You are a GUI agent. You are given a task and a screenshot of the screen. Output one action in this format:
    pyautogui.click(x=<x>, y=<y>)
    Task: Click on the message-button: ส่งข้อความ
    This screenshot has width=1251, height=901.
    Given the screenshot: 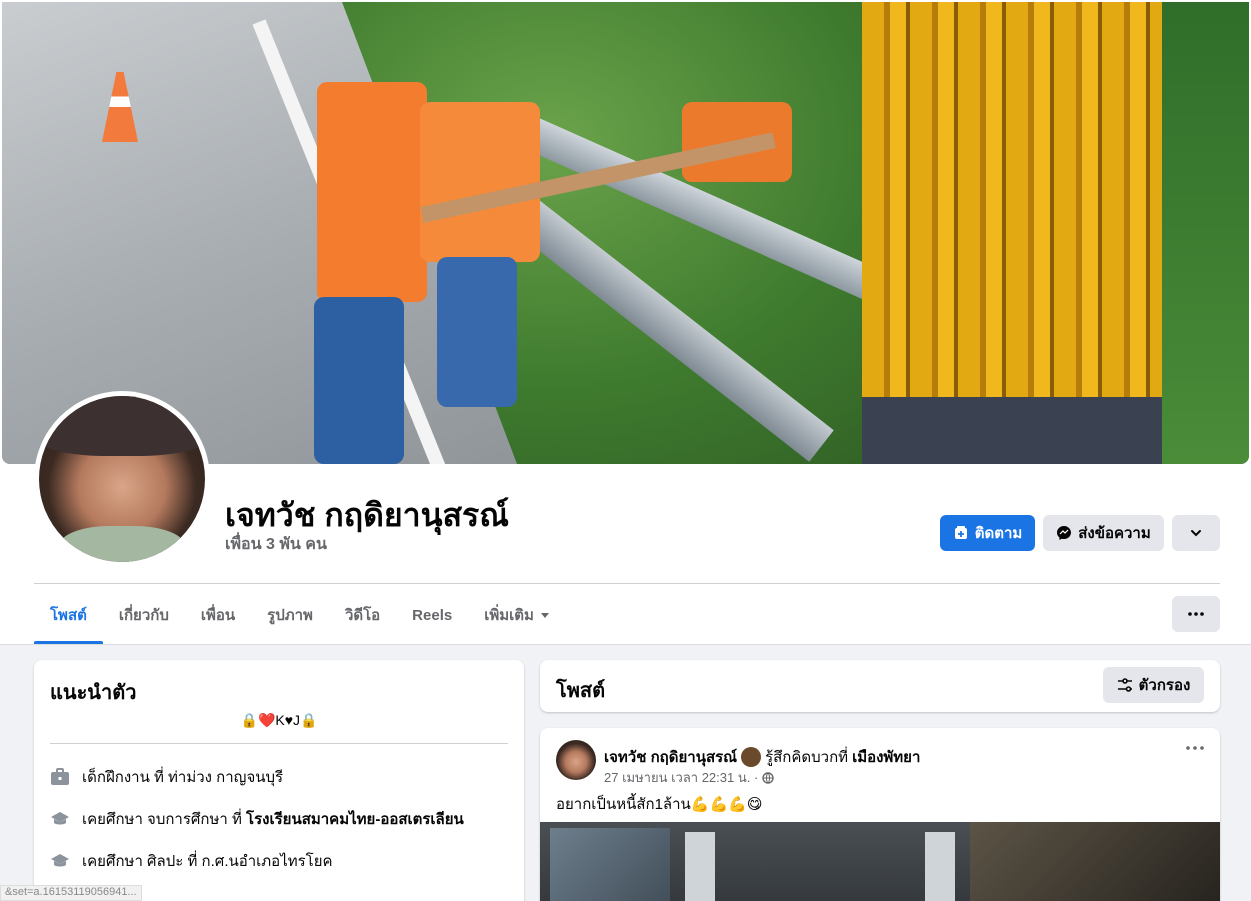 What is the action you would take?
    pyautogui.click(x=1103, y=533)
    